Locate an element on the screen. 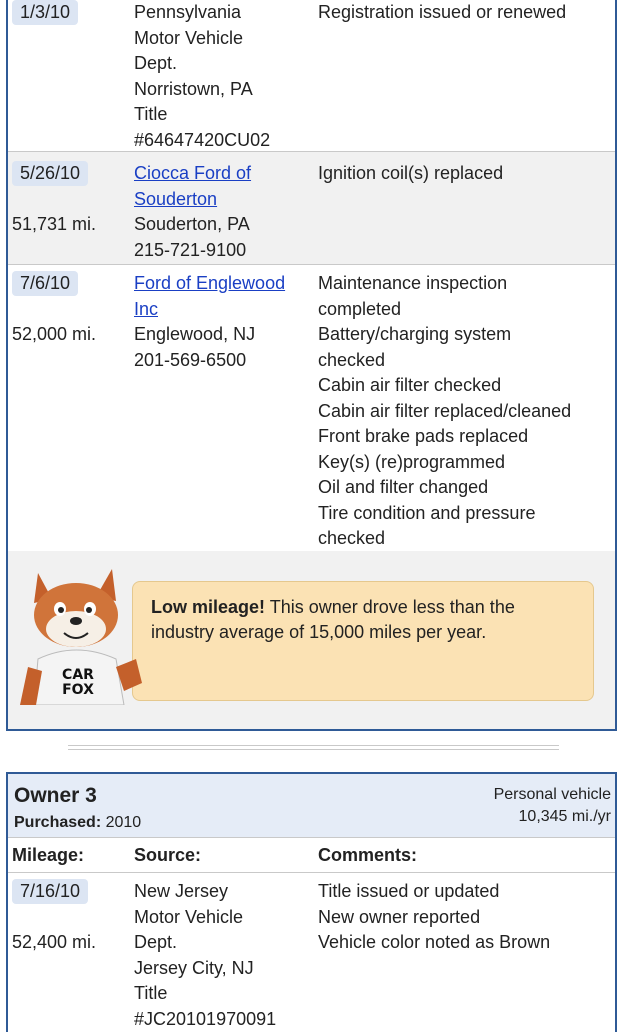 Image resolution: width=621 pixels, height=1033 pixels. dealer-link-ford-of-englewood: Ford of Englewood is located at coordinates (209, 283).